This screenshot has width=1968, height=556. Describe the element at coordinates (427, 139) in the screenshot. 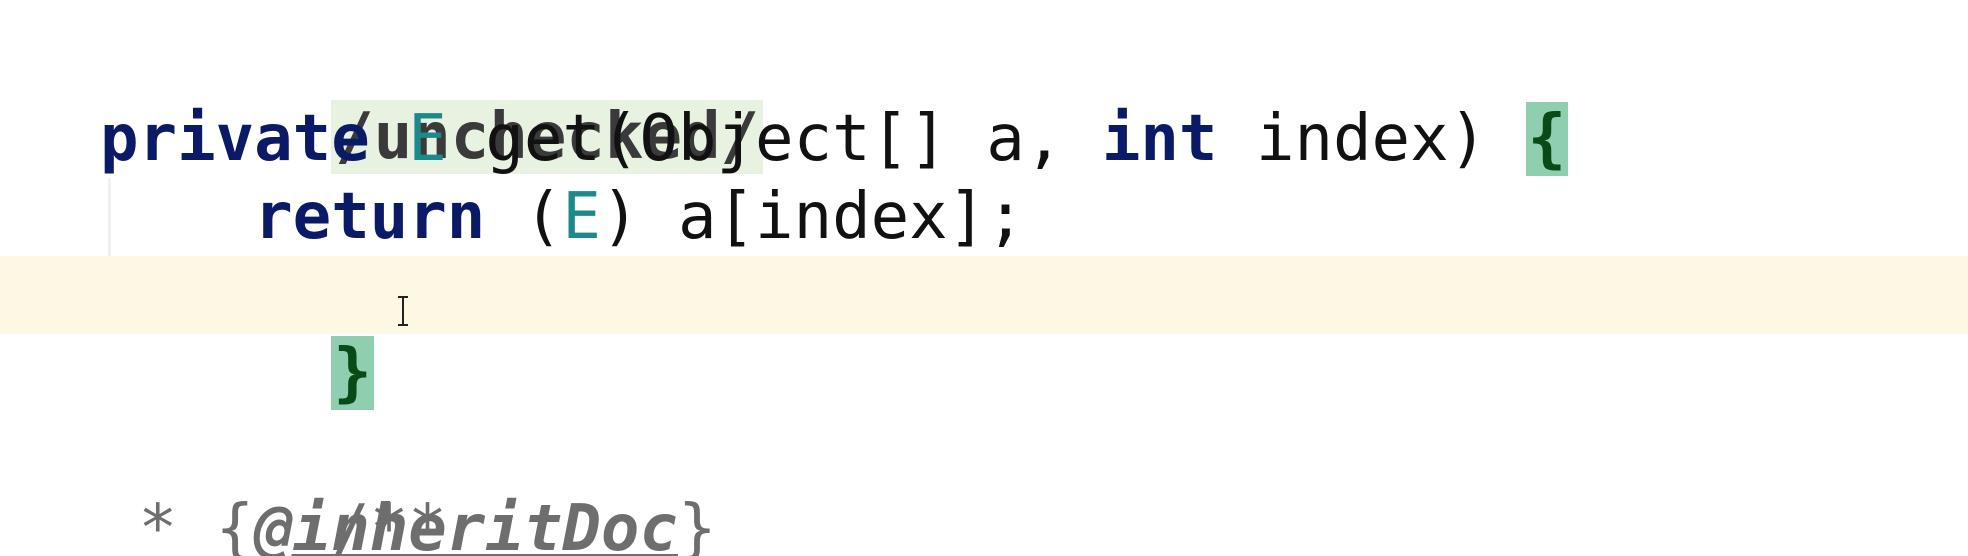

I see `type-param-e: E` at that location.